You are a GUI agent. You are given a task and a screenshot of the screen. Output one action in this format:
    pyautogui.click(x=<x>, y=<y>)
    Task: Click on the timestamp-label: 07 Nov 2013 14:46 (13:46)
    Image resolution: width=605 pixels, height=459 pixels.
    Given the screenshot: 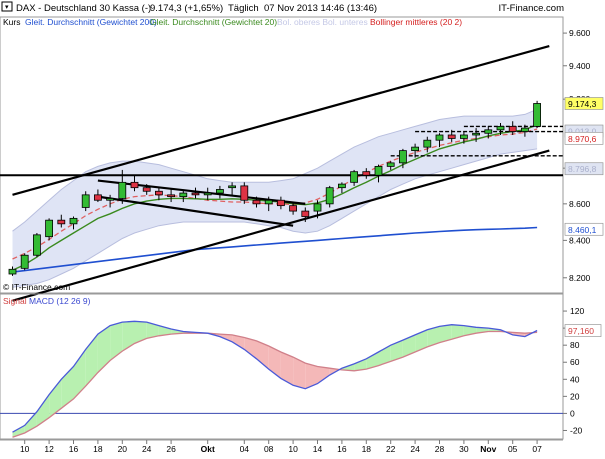 What is the action you would take?
    pyautogui.click(x=320, y=8)
    